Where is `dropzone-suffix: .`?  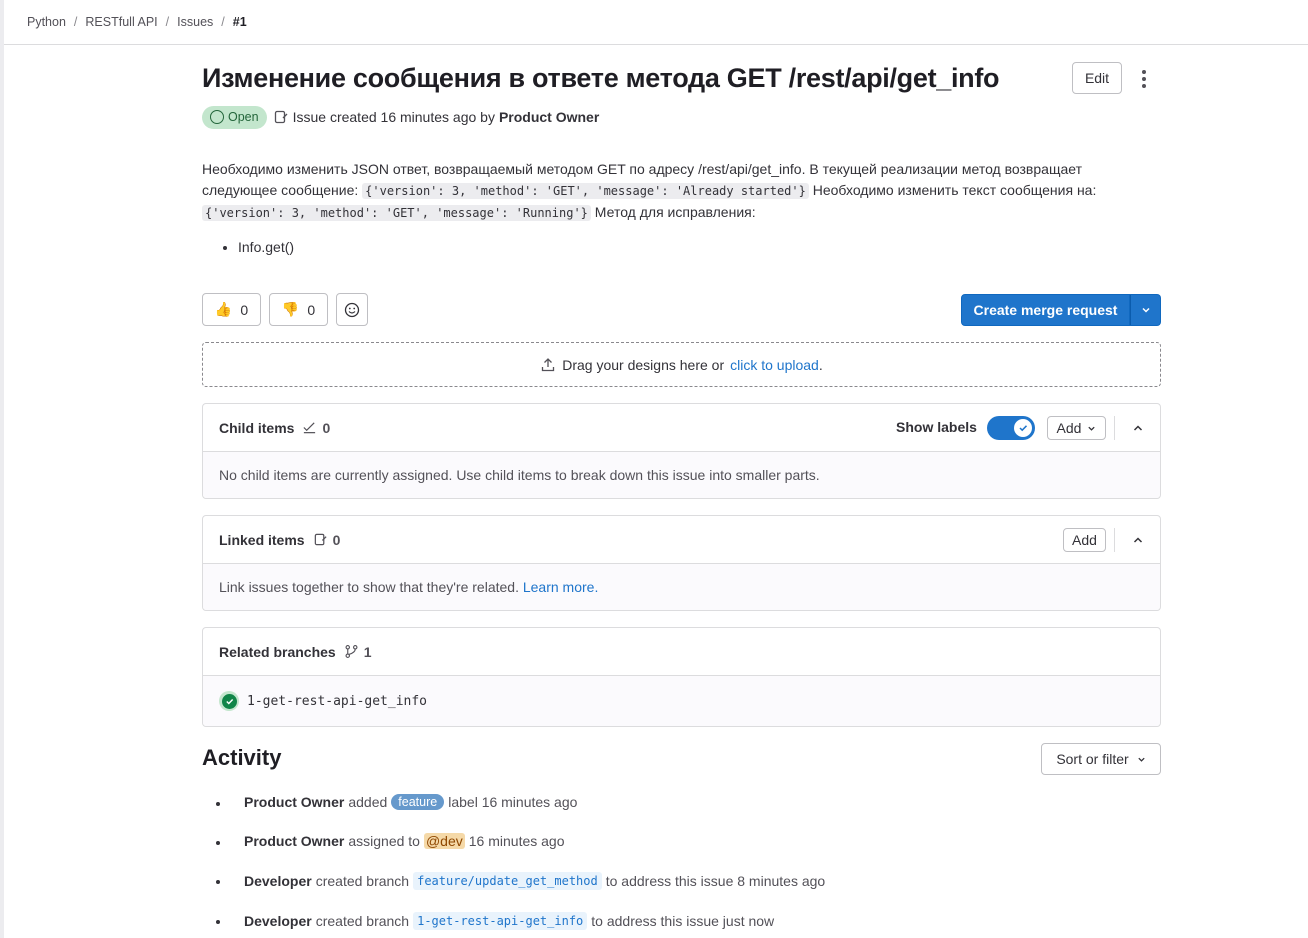 dropzone-suffix: . is located at coordinates (820, 364).